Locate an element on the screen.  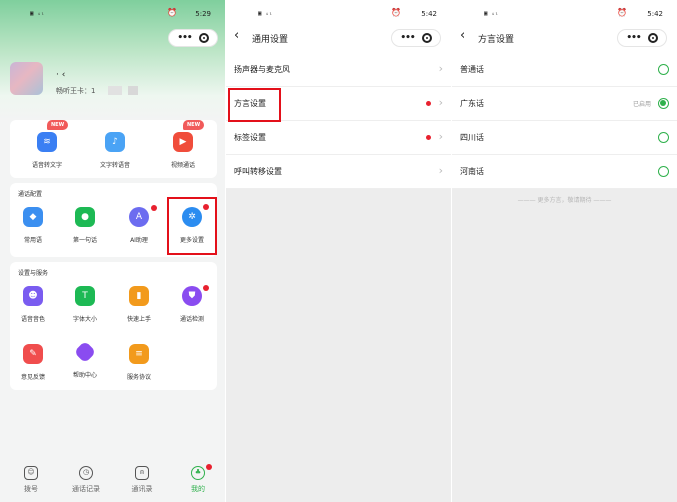
nav-call-log: ◷ 通话记录 is located at coordinates (86, 480).